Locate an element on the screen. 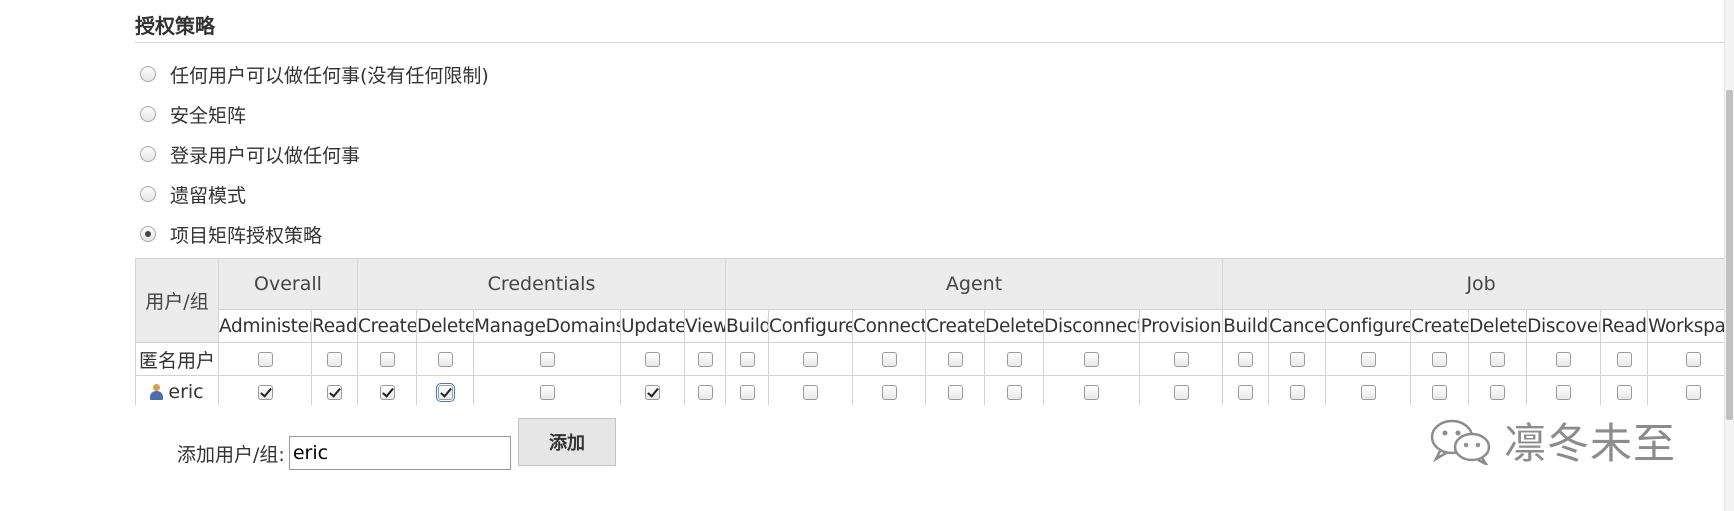  scrollbar-thumb is located at coordinates (1729, 255).